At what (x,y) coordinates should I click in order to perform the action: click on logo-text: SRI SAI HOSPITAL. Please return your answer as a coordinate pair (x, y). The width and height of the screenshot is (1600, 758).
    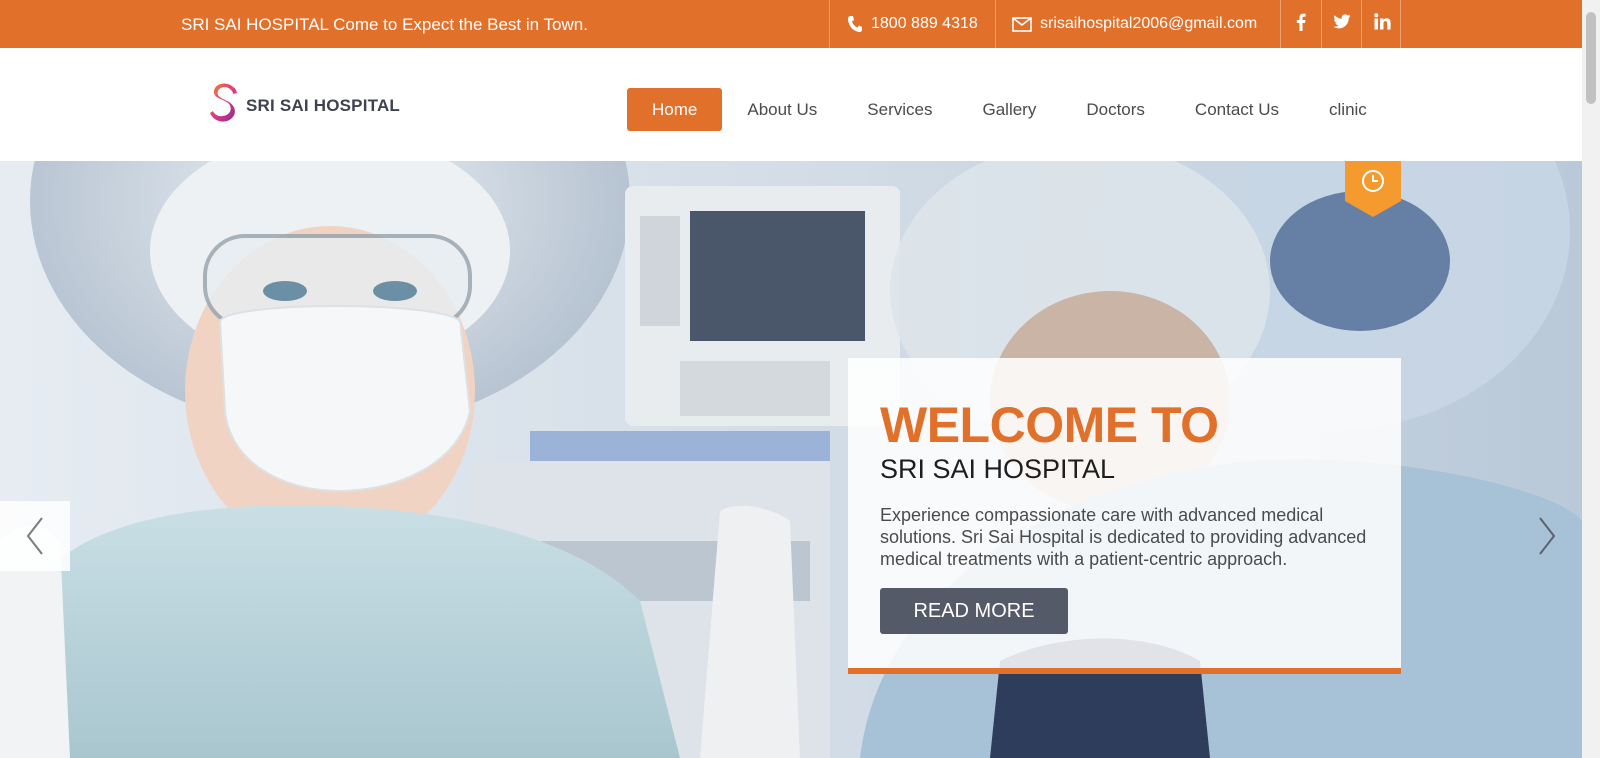
    Looking at the image, I should click on (323, 105).